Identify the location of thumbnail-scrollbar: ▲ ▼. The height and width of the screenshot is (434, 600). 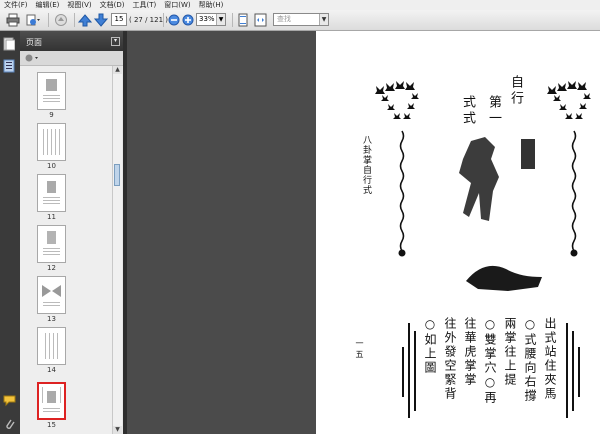
(117, 250).